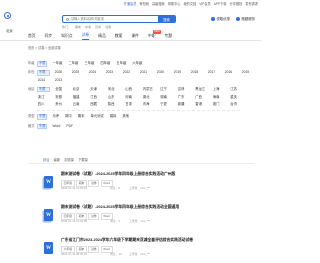 The width and height of the screenshot is (320, 263). Describe the element at coordinates (7, 15) in the screenshot. I see `site-logo-icon` at that location.